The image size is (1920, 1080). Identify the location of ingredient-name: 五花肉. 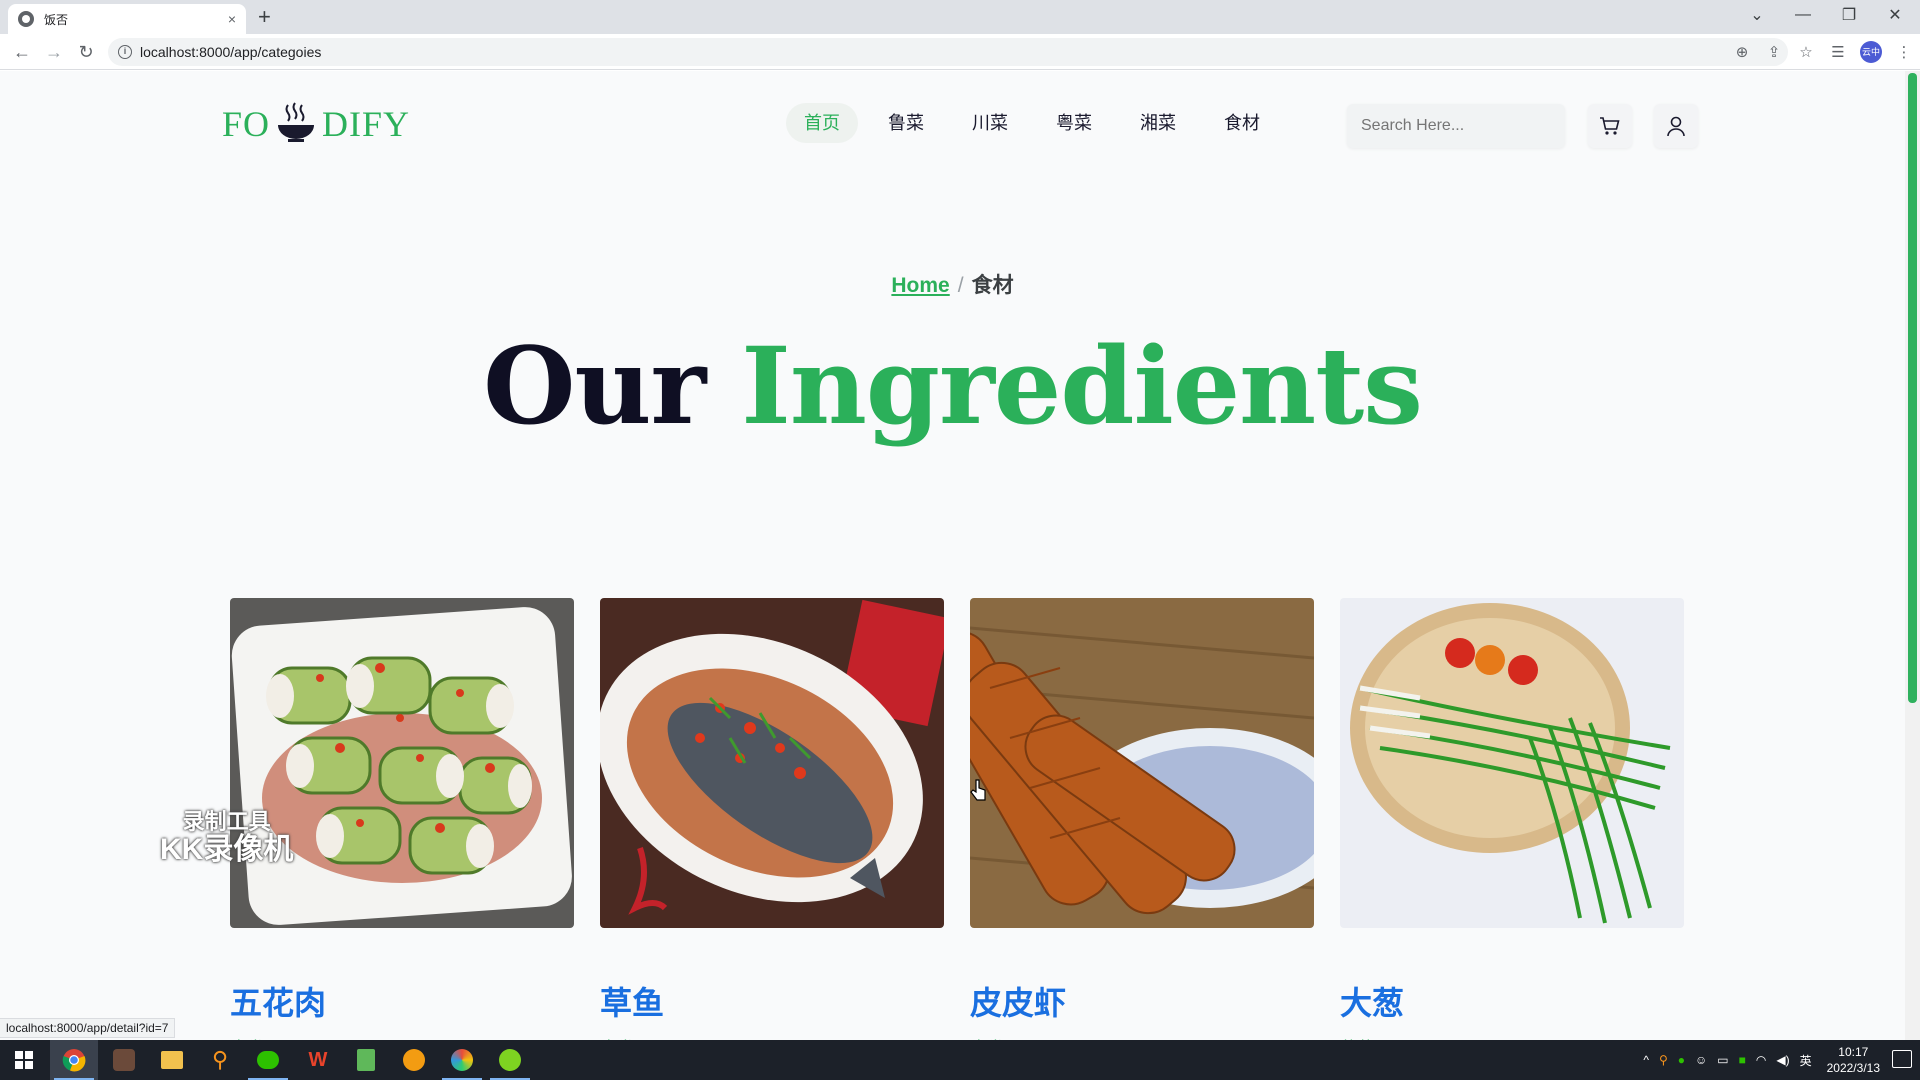
(402, 1001).